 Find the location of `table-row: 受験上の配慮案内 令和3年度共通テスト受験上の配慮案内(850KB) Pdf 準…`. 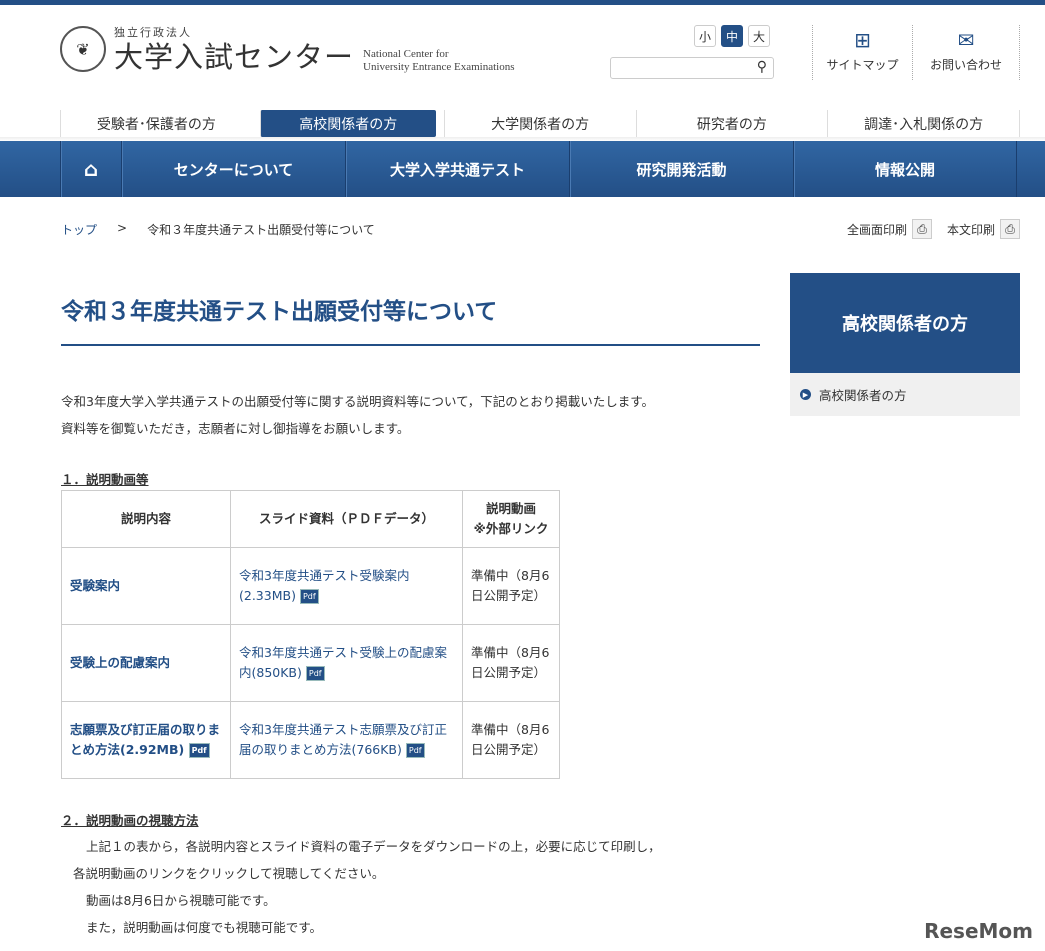

table-row: 受験上の配慮案内 令和3年度共通テスト受験上の配慮案内(850KB) Pdf 準… is located at coordinates (310, 663).